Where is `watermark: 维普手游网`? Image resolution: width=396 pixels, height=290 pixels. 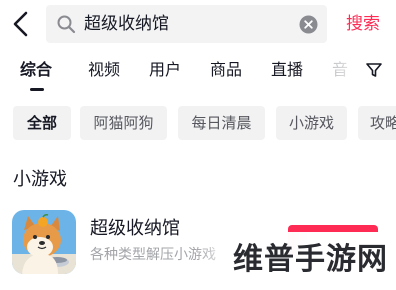
watermark: 维普手游网 is located at coordinates (312, 259).